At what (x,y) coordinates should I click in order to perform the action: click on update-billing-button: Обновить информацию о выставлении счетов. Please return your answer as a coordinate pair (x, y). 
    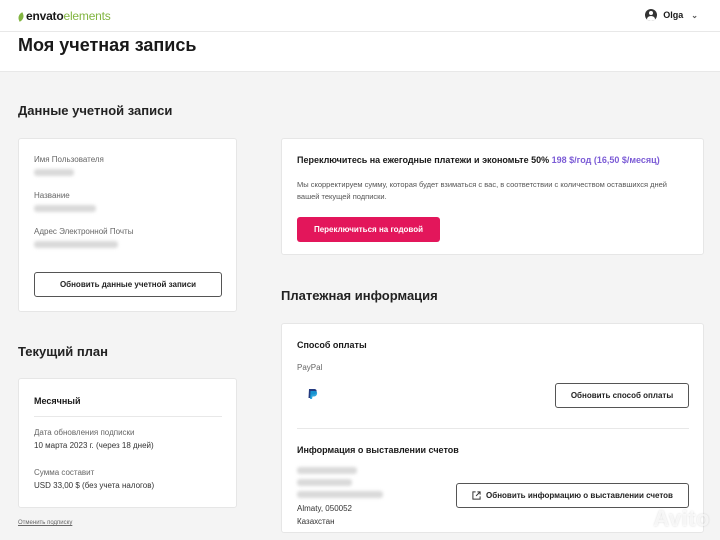
    Looking at the image, I should click on (572, 495).